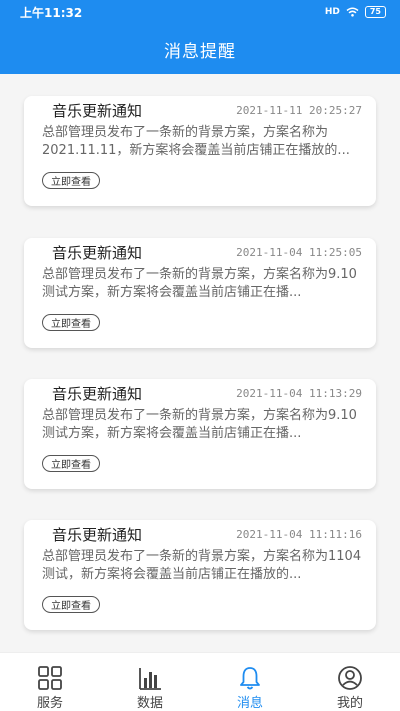 The width and height of the screenshot is (400, 711). What do you see at coordinates (149, 703) in the screenshot?
I see `tab-label: 数据` at bounding box center [149, 703].